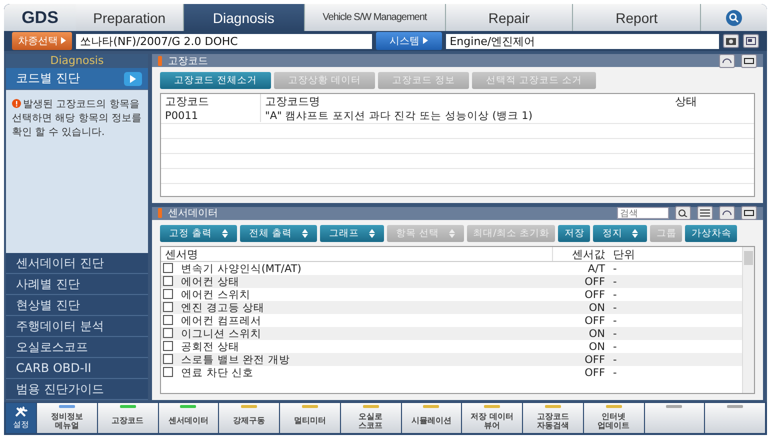  Describe the element at coordinates (614, 418) in the screenshot. I see `bottom-tab: 인터넷 업데이트` at that location.